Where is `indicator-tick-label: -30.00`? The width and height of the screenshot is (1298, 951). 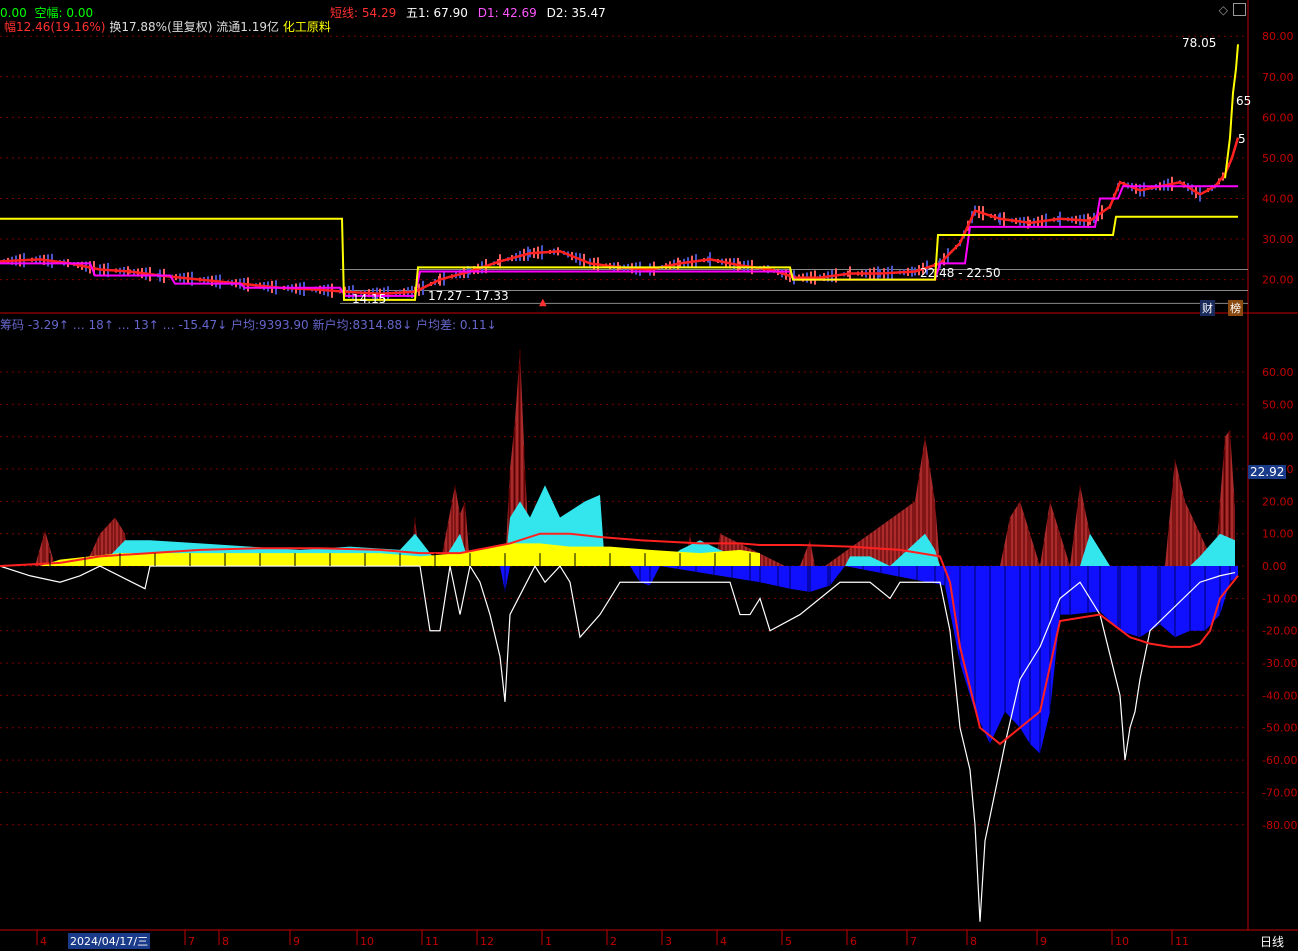 indicator-tick-label: -30.00 is located at coordinates (1279, 663).